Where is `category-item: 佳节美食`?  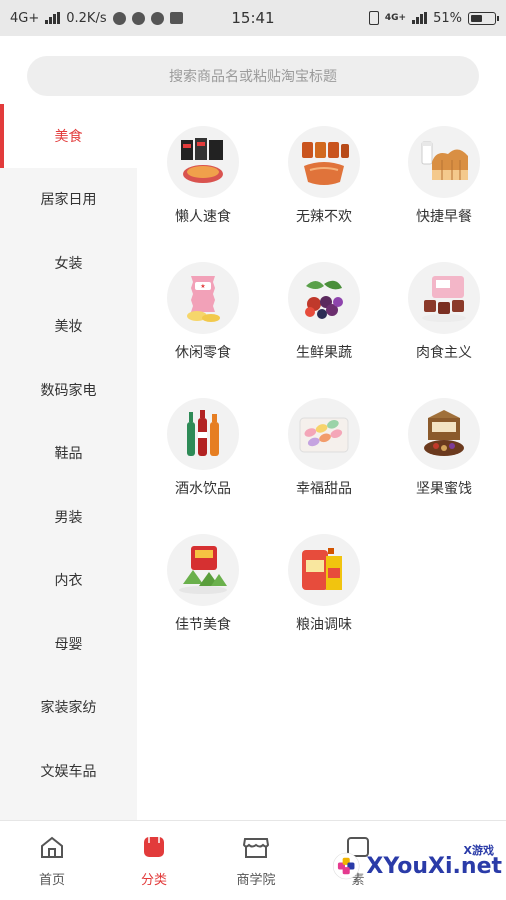 category-item: 佳节美食 is located at coordinates (203, 594).